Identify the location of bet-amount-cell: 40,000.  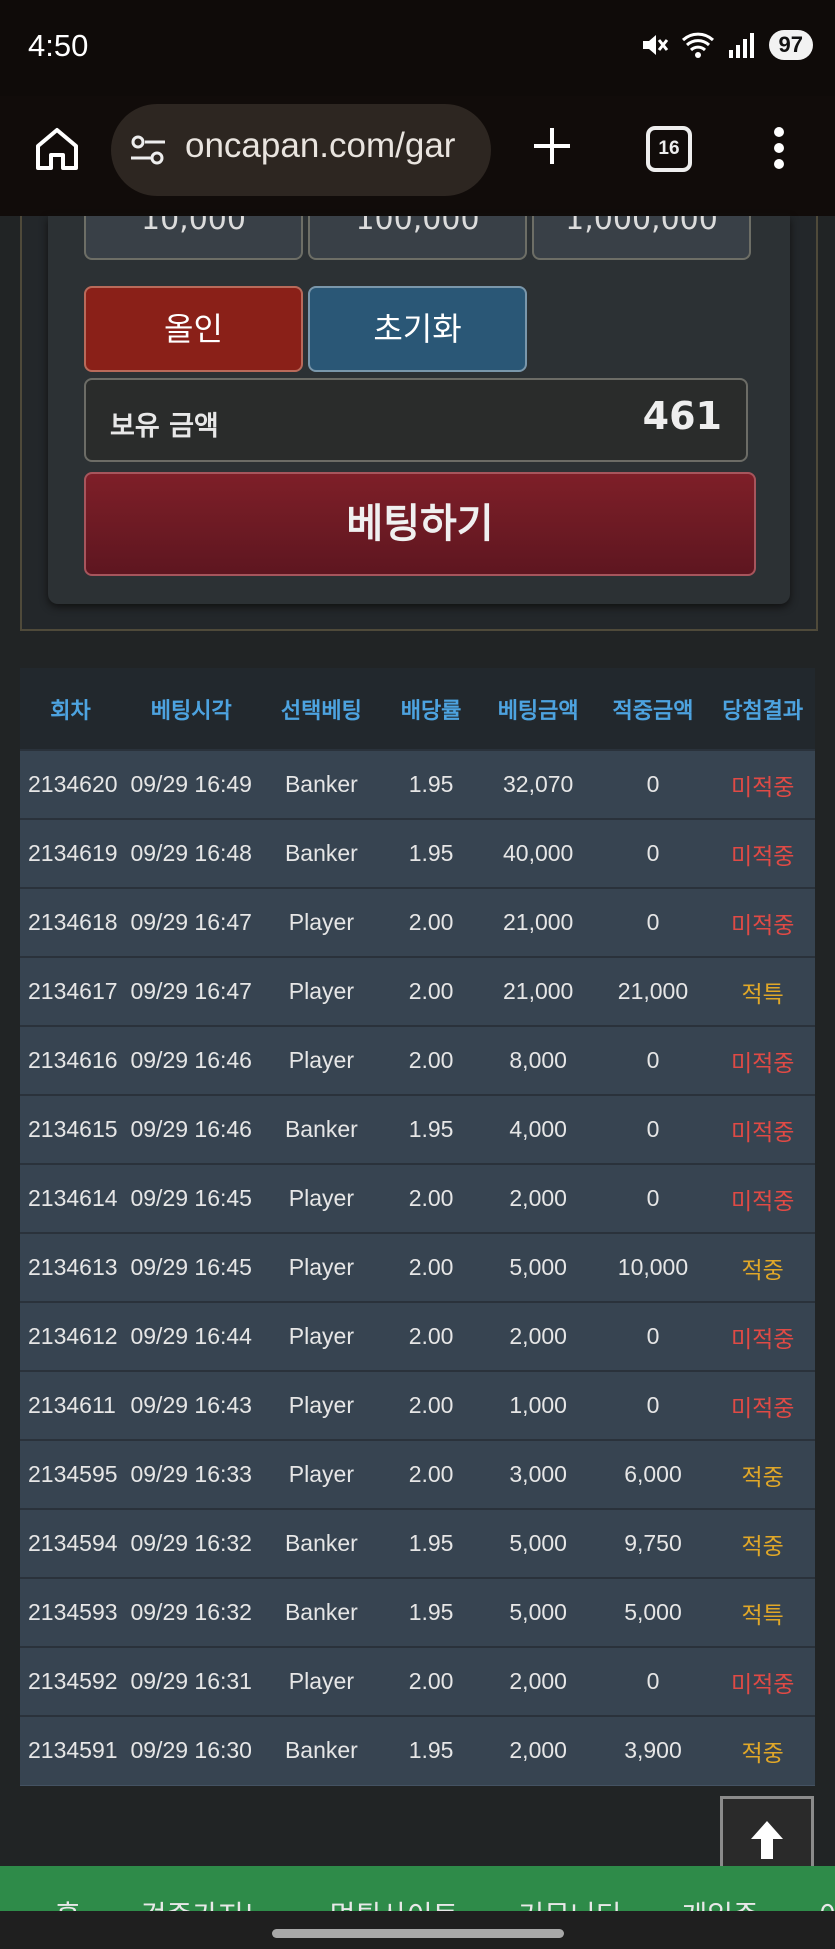
(538, 853).